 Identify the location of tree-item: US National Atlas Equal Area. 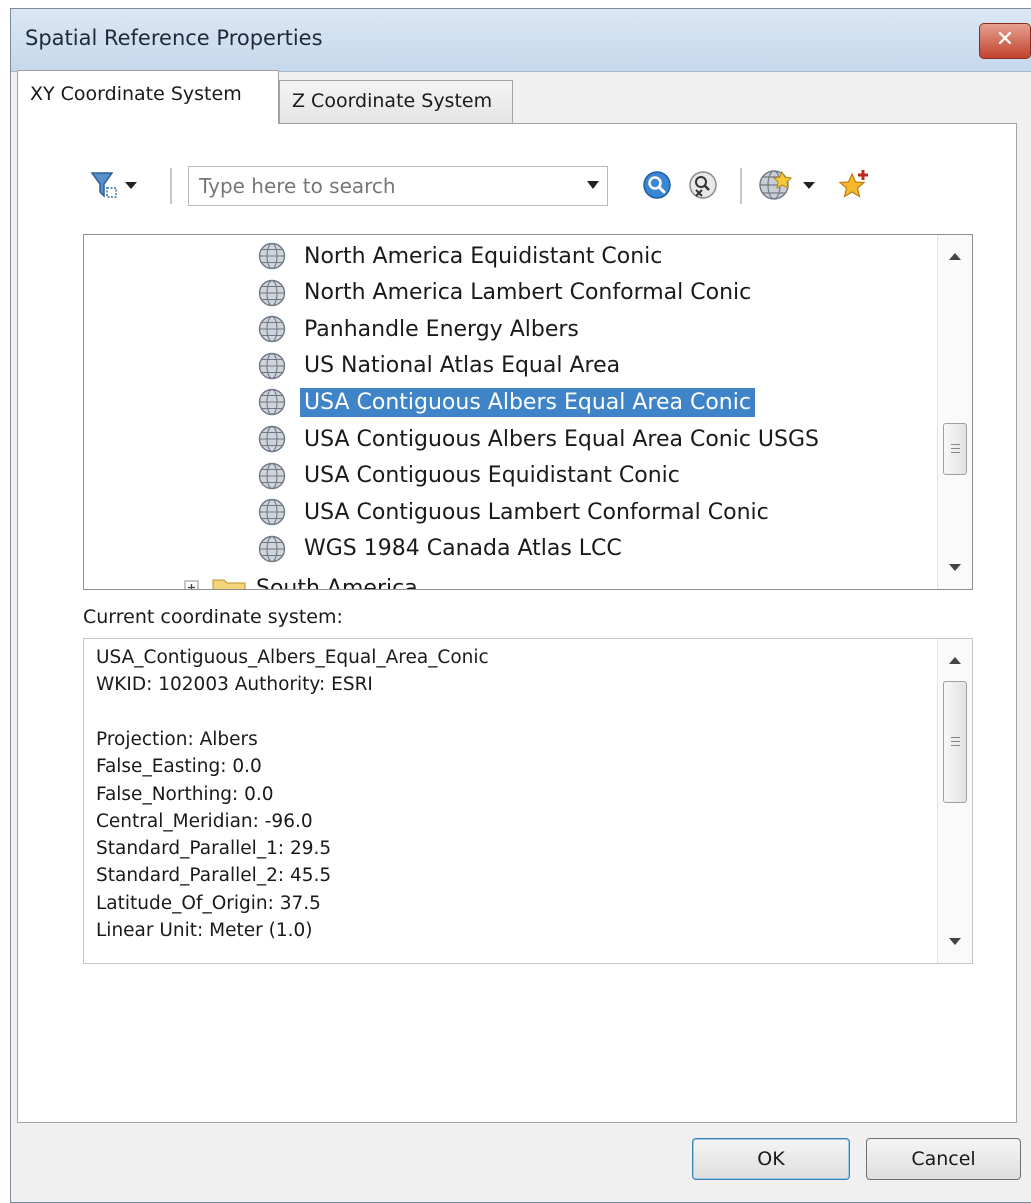
(441, 366).